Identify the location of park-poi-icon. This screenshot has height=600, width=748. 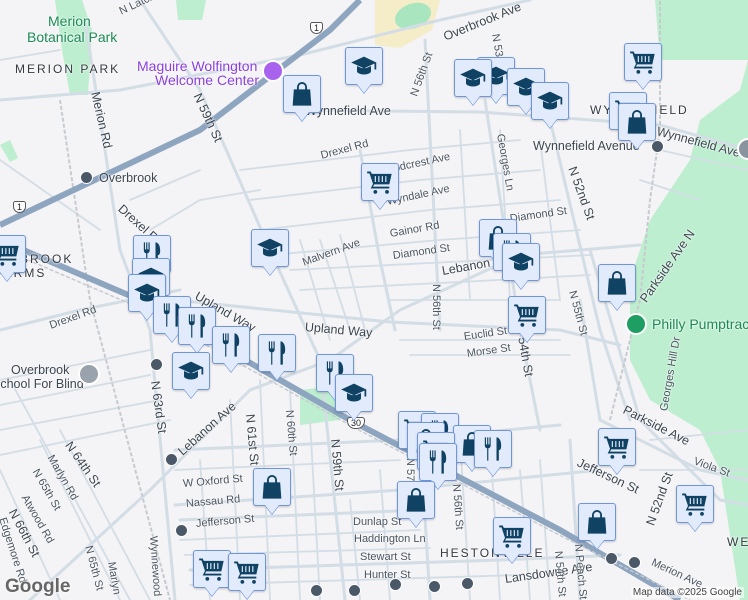
(636, 324).